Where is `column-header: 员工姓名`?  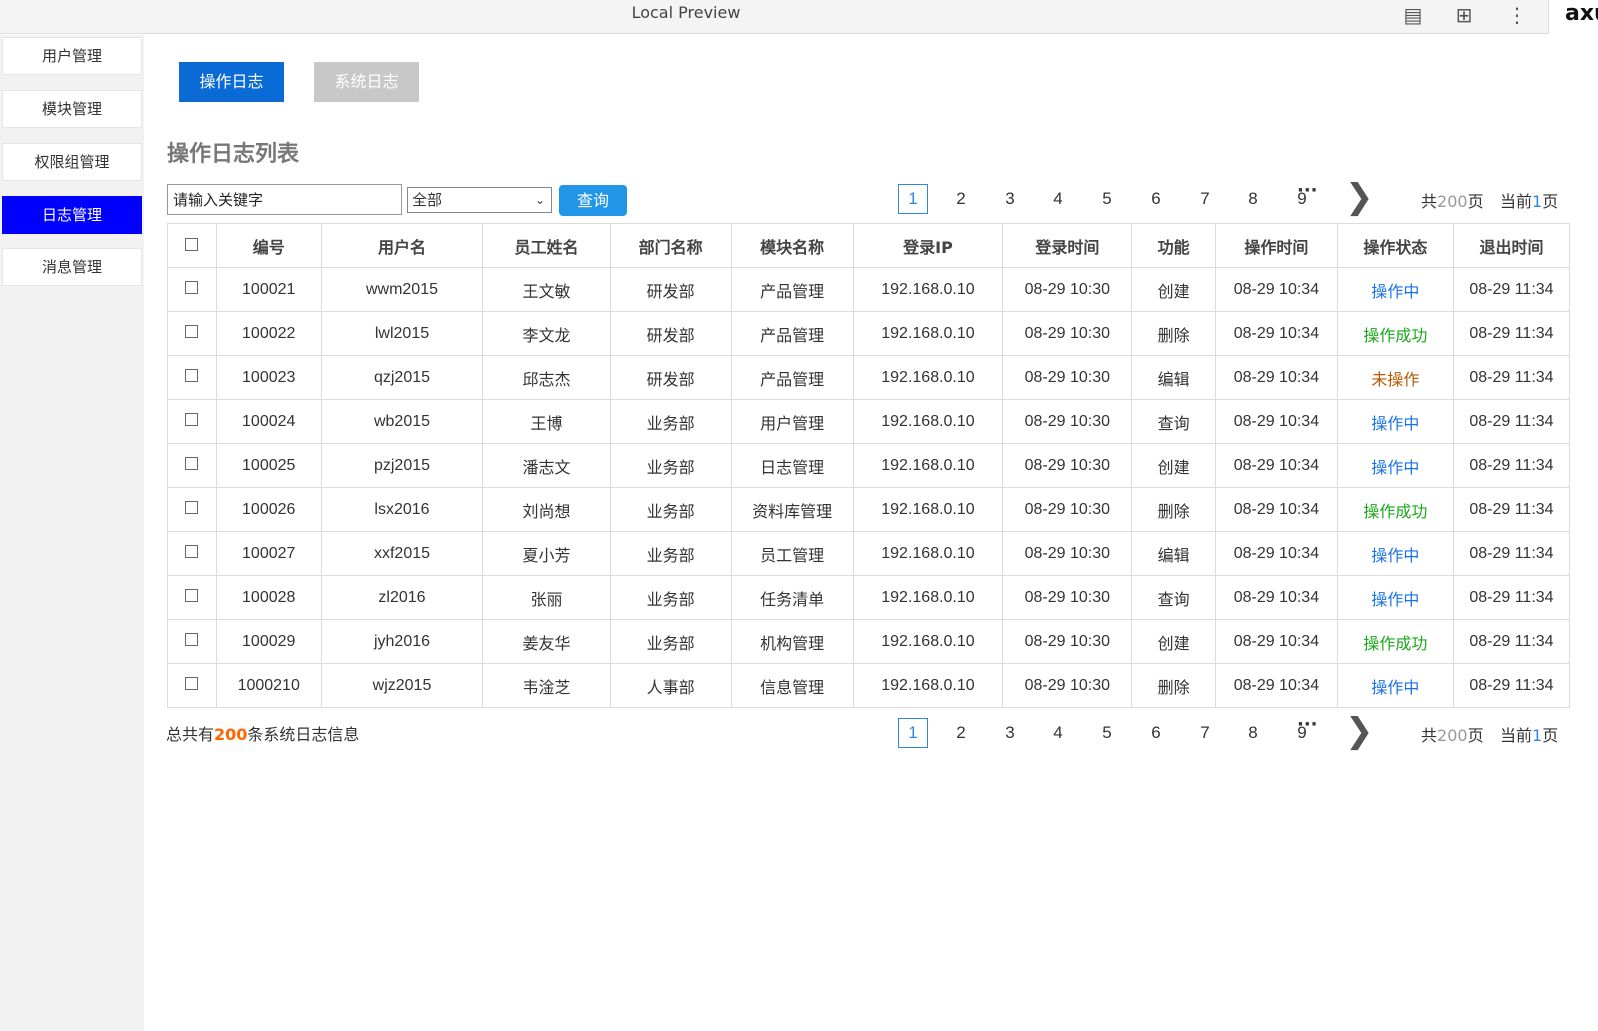 column-header: 员工姓名 is located at coordinates (546, 245).